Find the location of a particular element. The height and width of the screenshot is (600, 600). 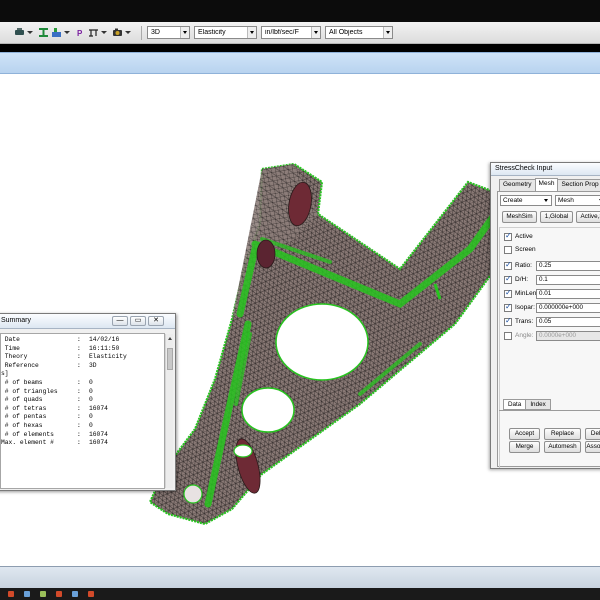

screen-checkbox-row: Screen is located at coordinates (520, 249).